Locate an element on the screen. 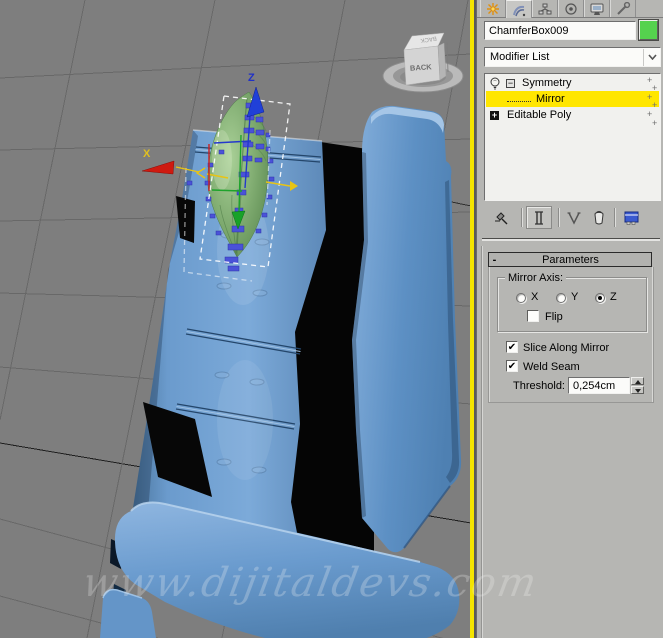 The image size is (663, 638). sofa-back-slab is located at coordinates (407, 329).